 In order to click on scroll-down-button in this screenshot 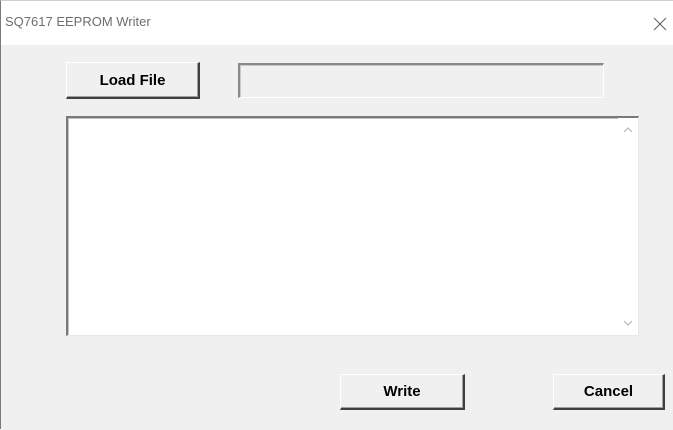, I will do `click(628, 323)`.